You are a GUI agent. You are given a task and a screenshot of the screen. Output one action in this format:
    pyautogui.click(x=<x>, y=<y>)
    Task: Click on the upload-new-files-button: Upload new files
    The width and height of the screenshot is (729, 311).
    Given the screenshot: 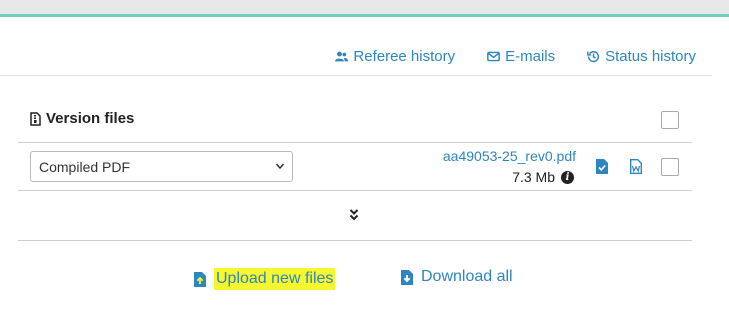 What is the action you would take?
    pyautogui.click(x=265, y=279)
    